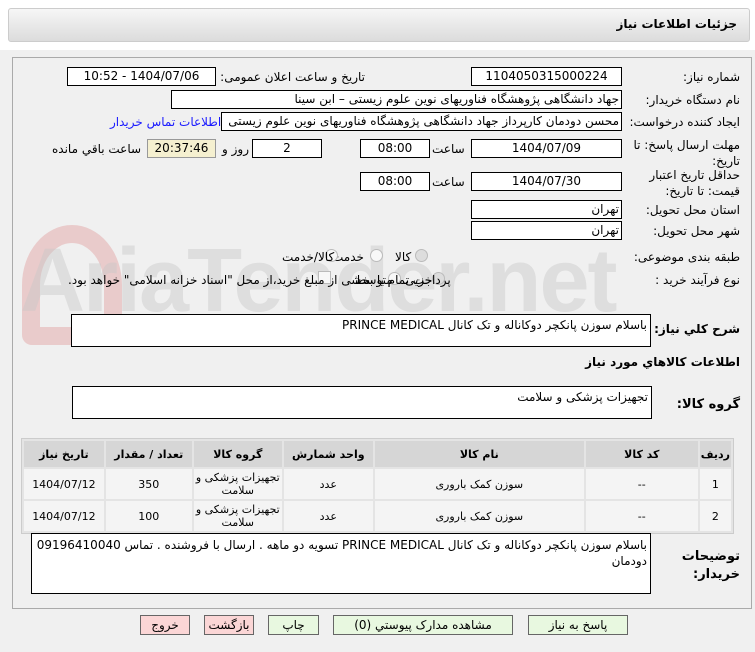  I want to click on col-qty: تعداد / مقدار, so click(148, 454).